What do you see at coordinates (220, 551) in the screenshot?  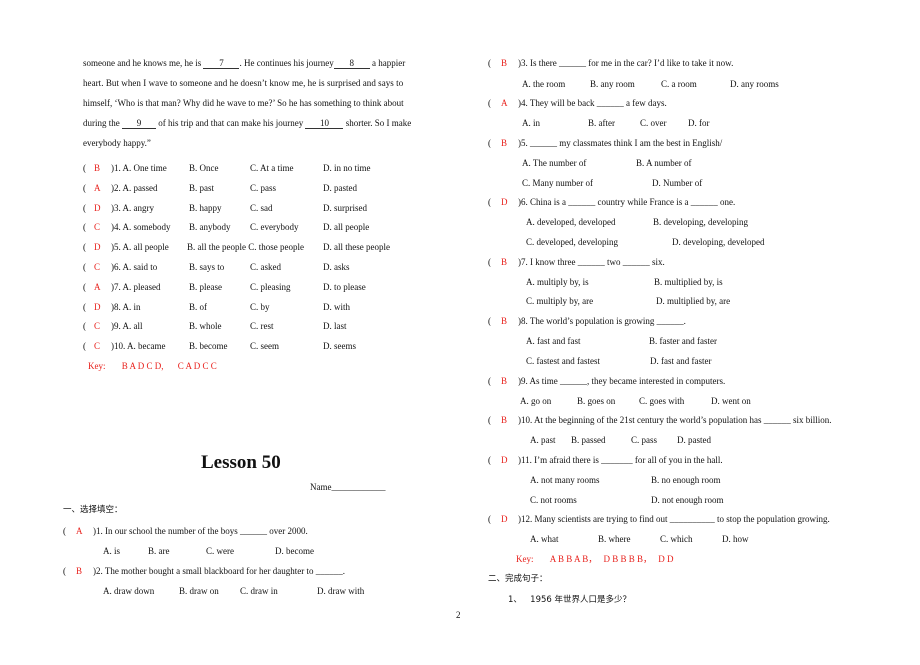 I see `option-c: C. were` at bounding box center [220, 551].